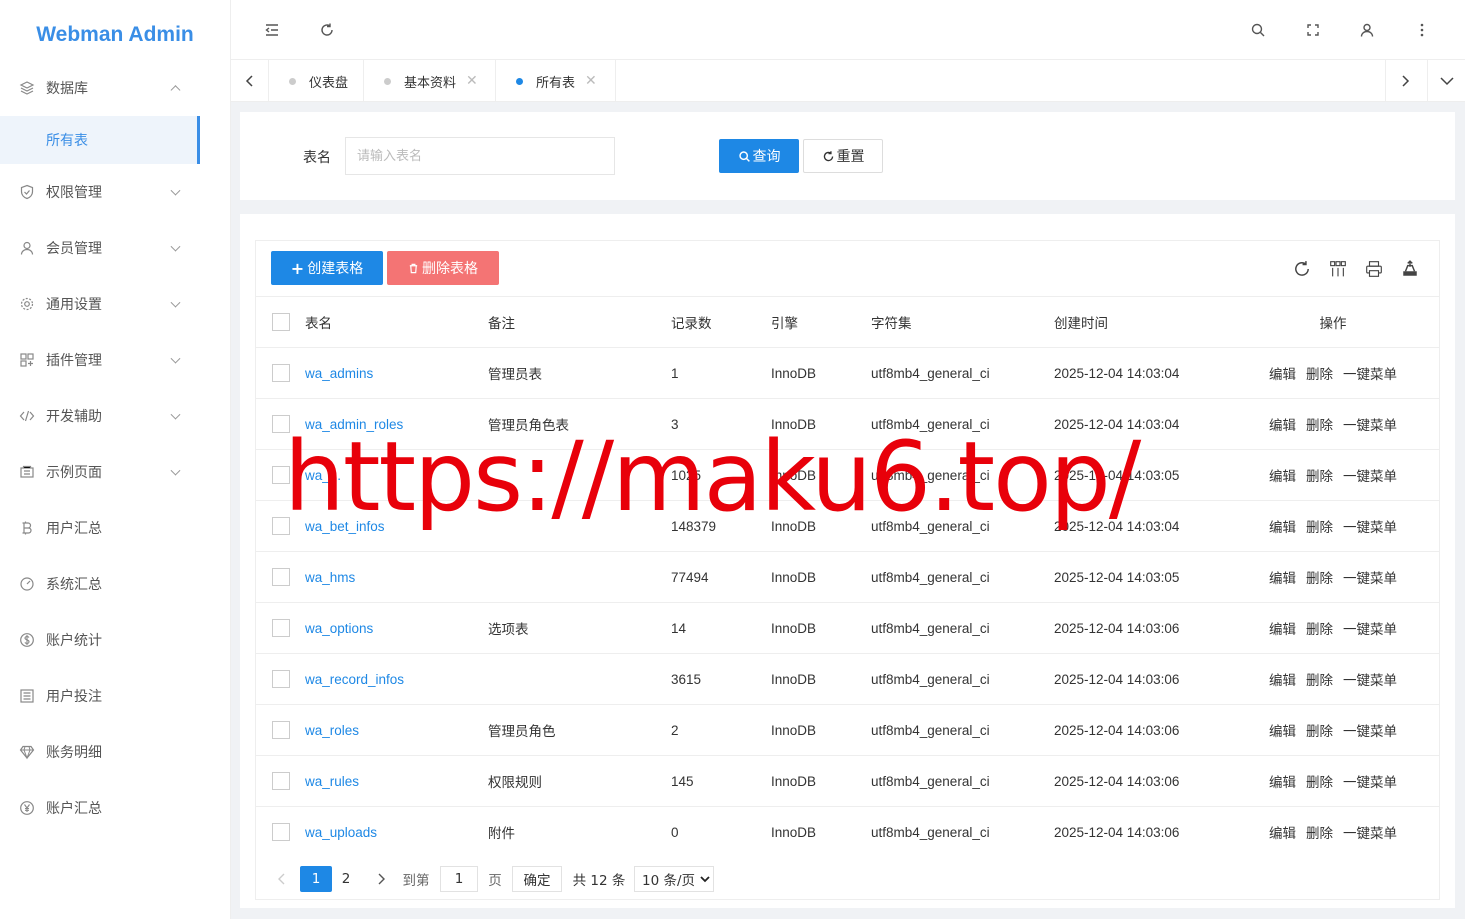 The width and height of the screenshot is (1465, 919). I want to click on sidebar-item-yen: 账户汇总, so click(115, 808).